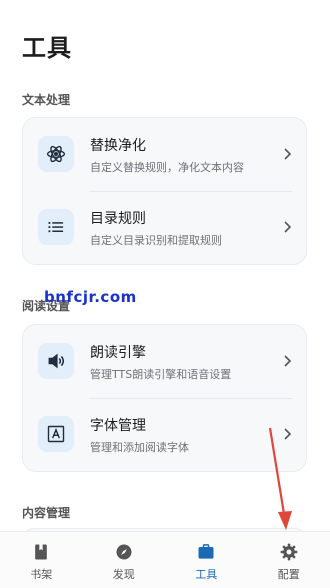 Image resolution: width=330 pixels, height=588 pixels. Describe the element at coordinates (124, 574) in the screenshot. I see `nav-label: 发现` at that location.